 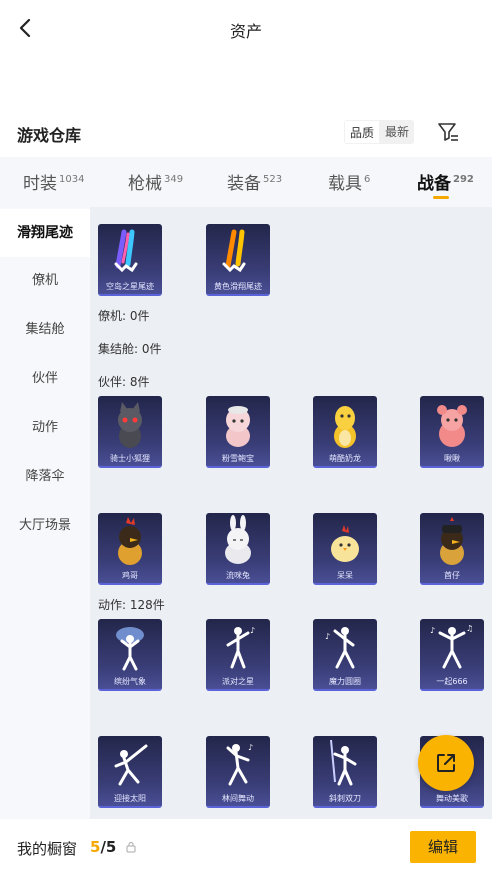 I want to click on group-label-partner: 伙伴: 8件, so click(x=124, y=382).